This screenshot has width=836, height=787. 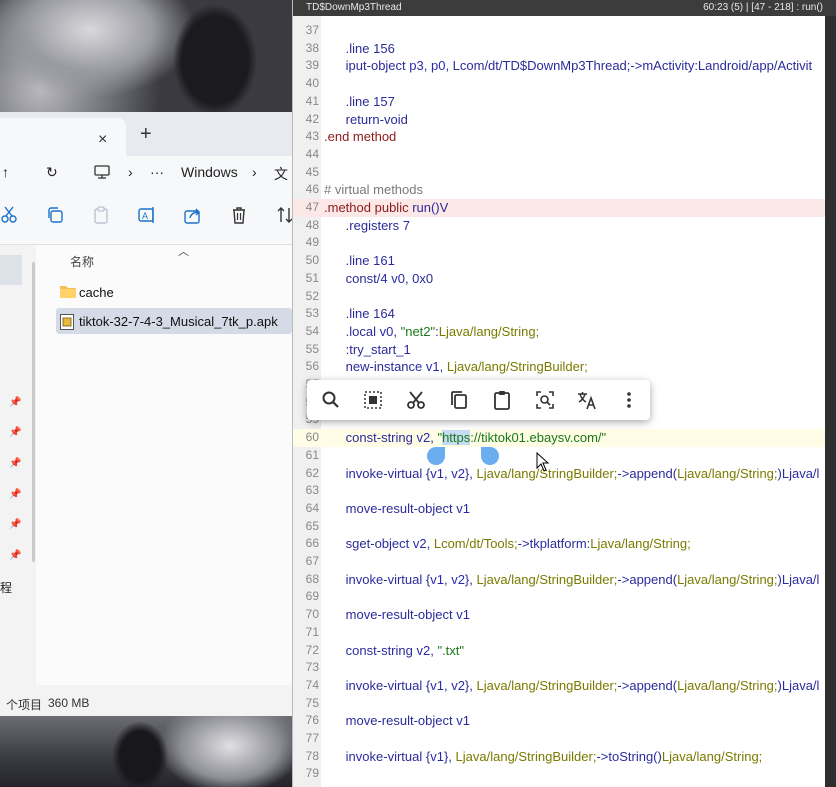 What do you see at coordinates (559, 562) in the screenshot?
I see `code-line: 67` at bounding box center [559, 562].